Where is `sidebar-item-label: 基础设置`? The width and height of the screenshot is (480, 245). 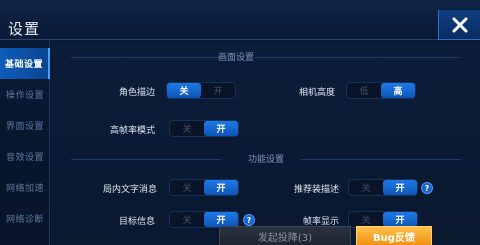
sidebar-item-label: 基础设置 is located at coordinates (23, 65).